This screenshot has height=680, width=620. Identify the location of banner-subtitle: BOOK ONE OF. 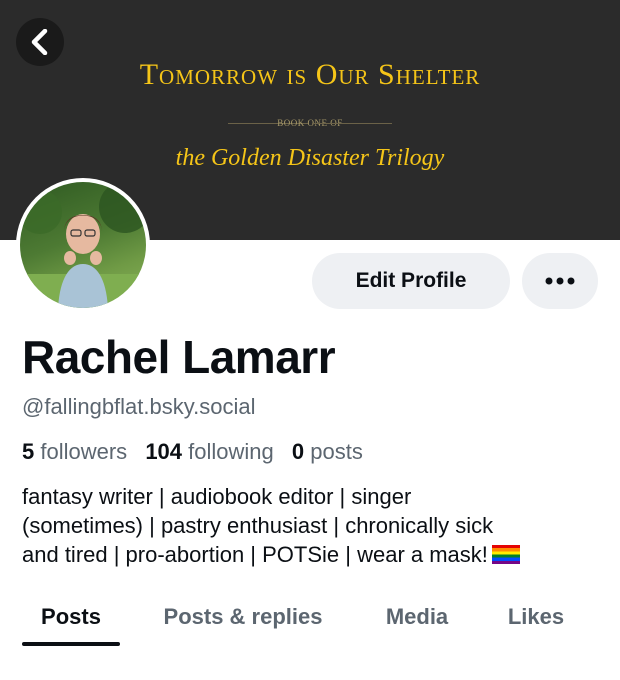
(310, 123).